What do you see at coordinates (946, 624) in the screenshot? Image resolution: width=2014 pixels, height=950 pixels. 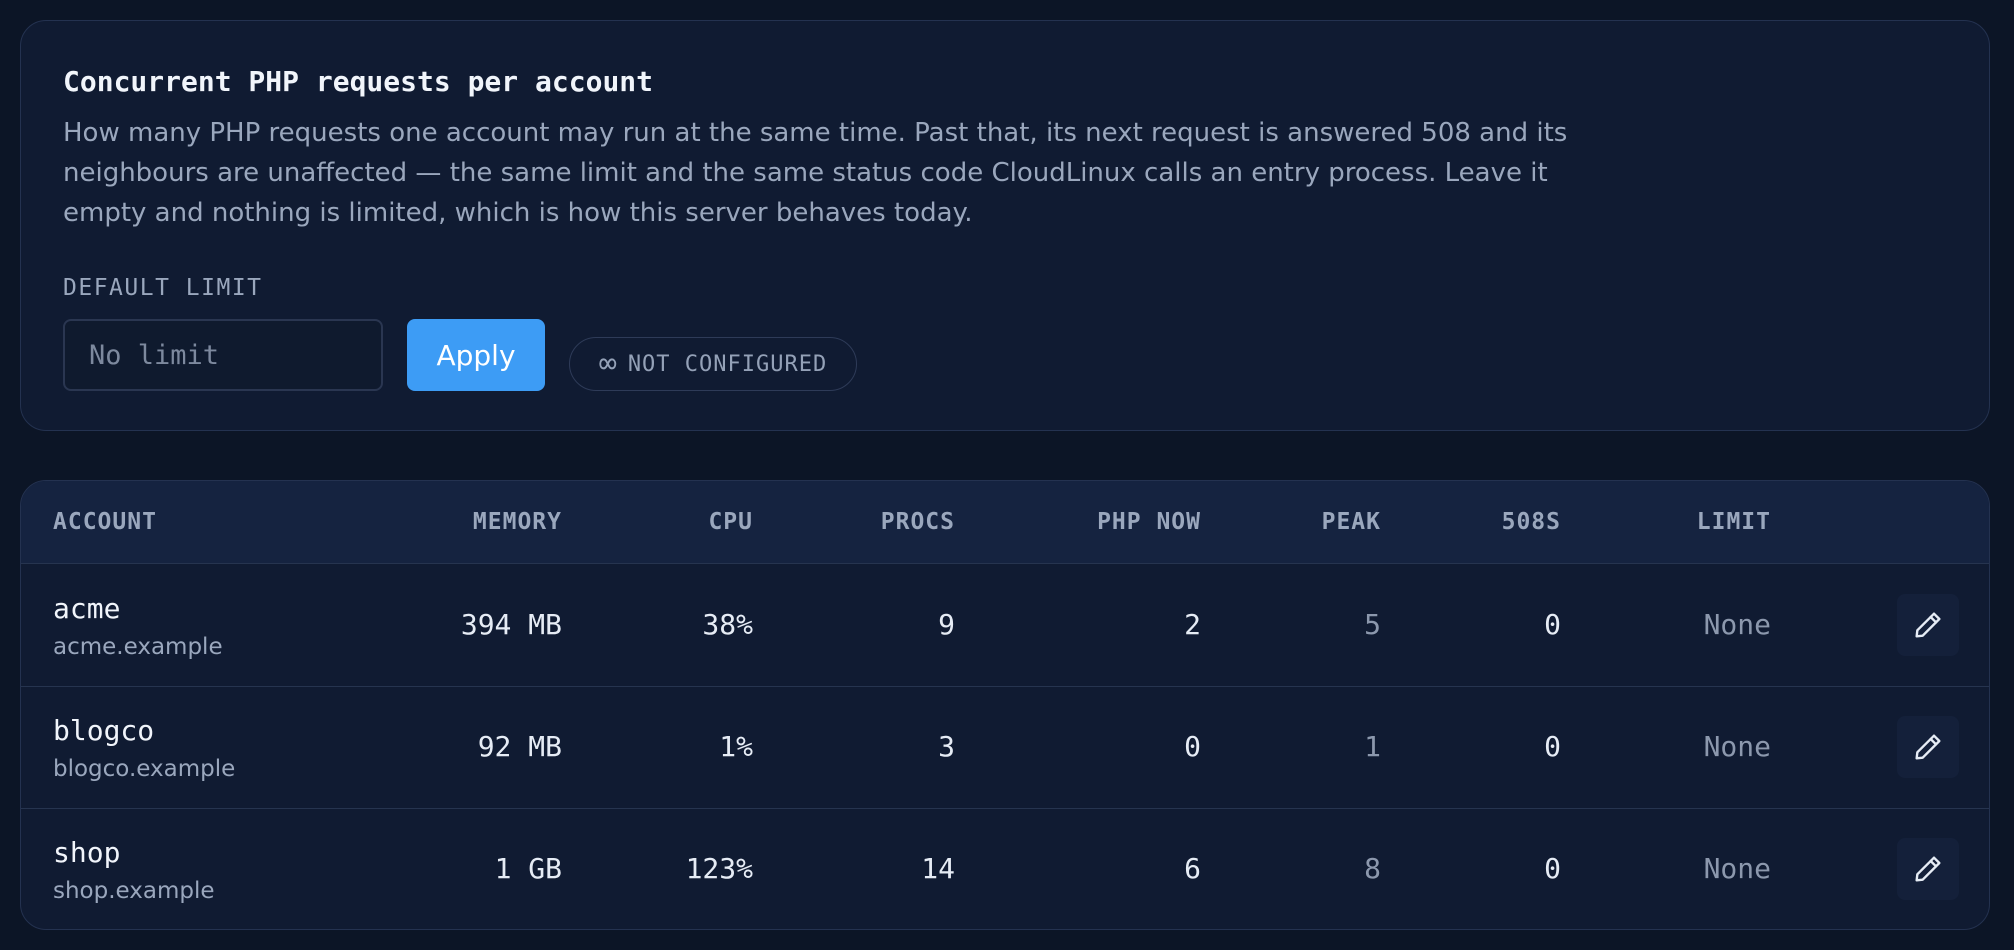 I see `procs-value: 9` at bounding box center [946, 624].